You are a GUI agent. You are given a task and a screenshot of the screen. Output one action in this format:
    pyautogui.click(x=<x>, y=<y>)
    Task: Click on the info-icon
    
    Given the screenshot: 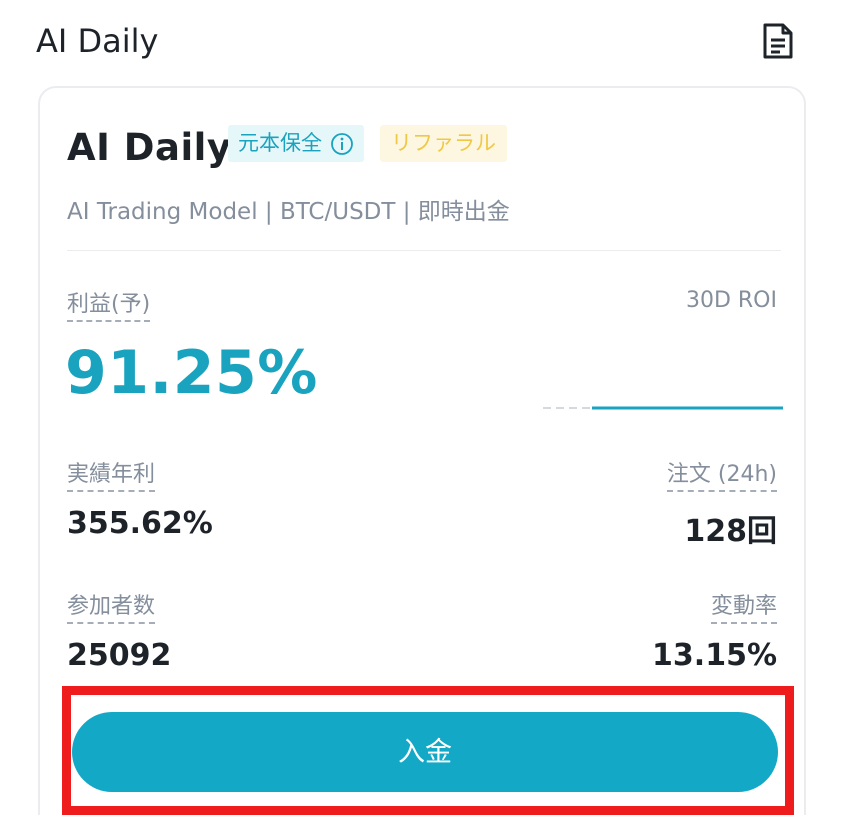 What is the action you would take?
    pyautogui.click(x=342, y=144)
    